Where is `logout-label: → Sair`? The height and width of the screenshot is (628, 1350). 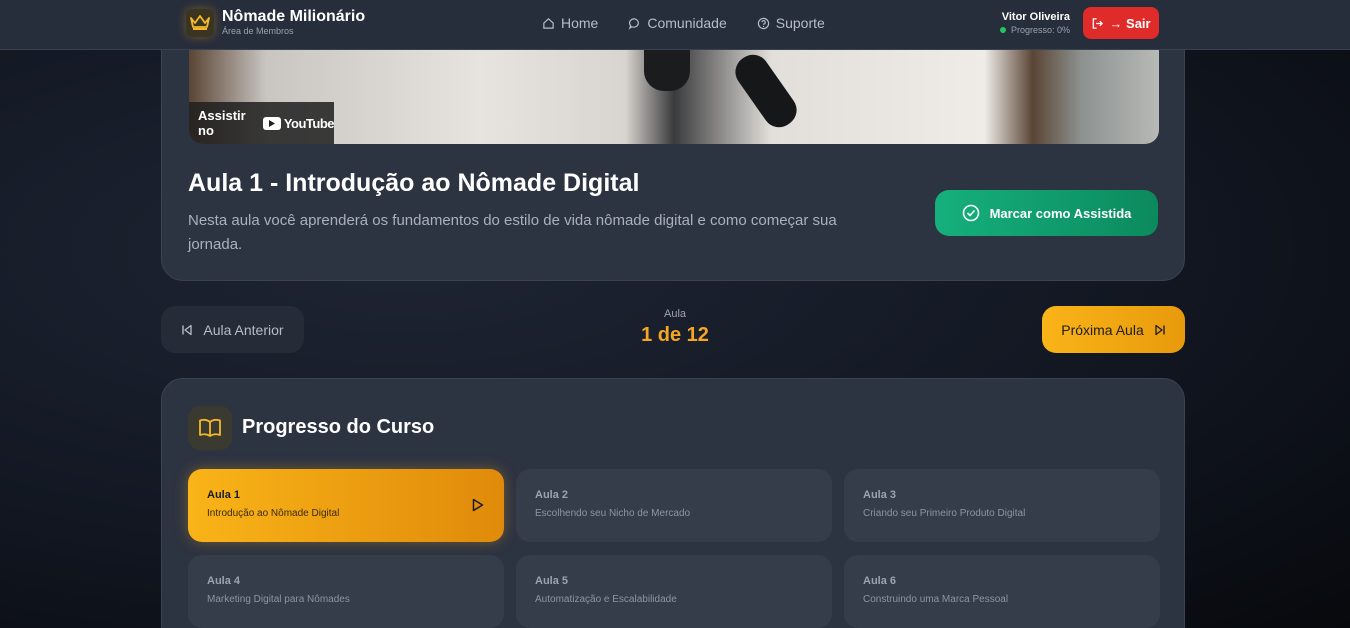
logout-label: → Sair is located at coordinates (1130, 23).